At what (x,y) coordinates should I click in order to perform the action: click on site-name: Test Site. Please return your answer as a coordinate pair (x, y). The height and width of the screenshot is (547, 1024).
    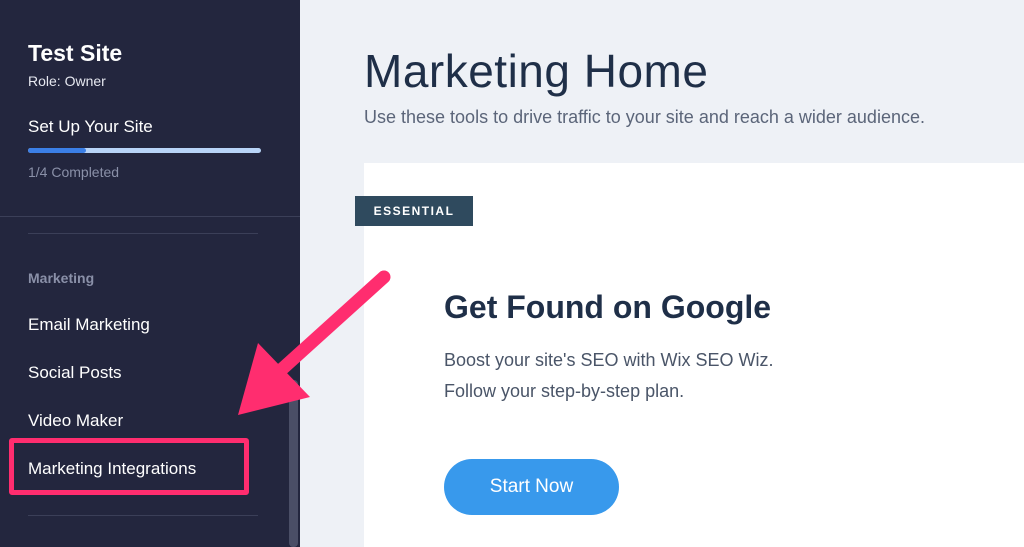
    Looking at the image, I should click on (75, 53).